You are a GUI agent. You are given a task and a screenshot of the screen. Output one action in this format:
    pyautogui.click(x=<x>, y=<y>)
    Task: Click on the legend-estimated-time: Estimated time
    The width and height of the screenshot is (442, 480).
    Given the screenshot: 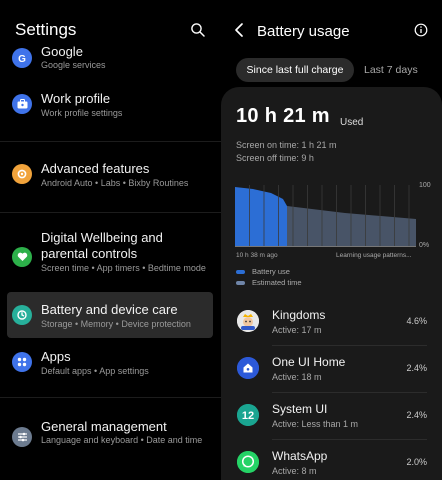 What is the action you would take?
    pyautogui.click(x=296, y=283)
    